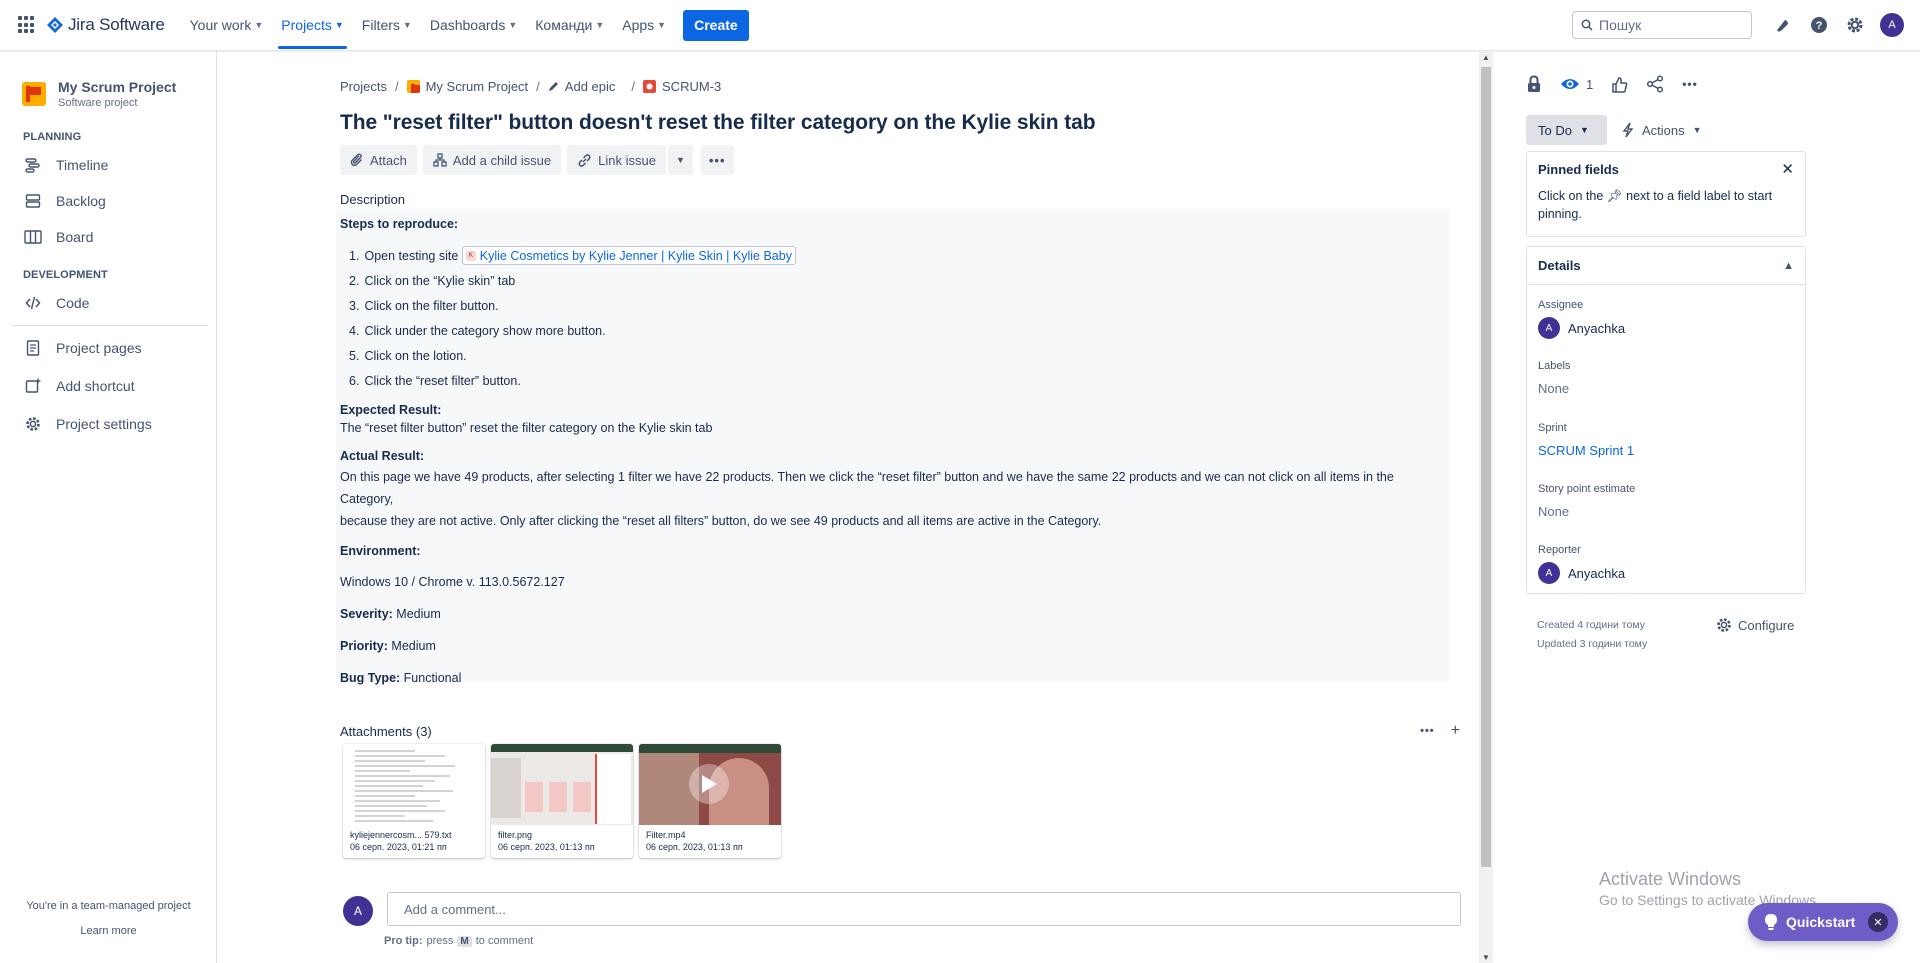 Image resolution: width=1920 pixels, height=963 pixels. Describe the element at coordinates (515, 835) in the screenshot. I see `attachment-name: filter.png` at that location.